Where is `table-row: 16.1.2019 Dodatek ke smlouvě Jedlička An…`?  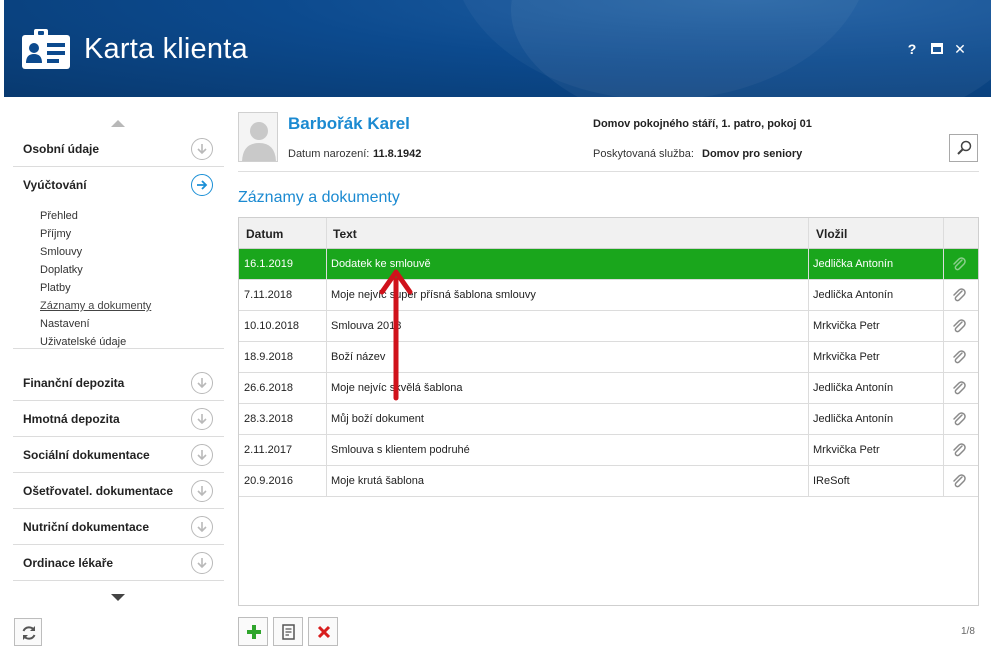 table-row: 16.1.2019 Dodatek ke smlouvě Jedlička An… is located at coordinates (608, 264).